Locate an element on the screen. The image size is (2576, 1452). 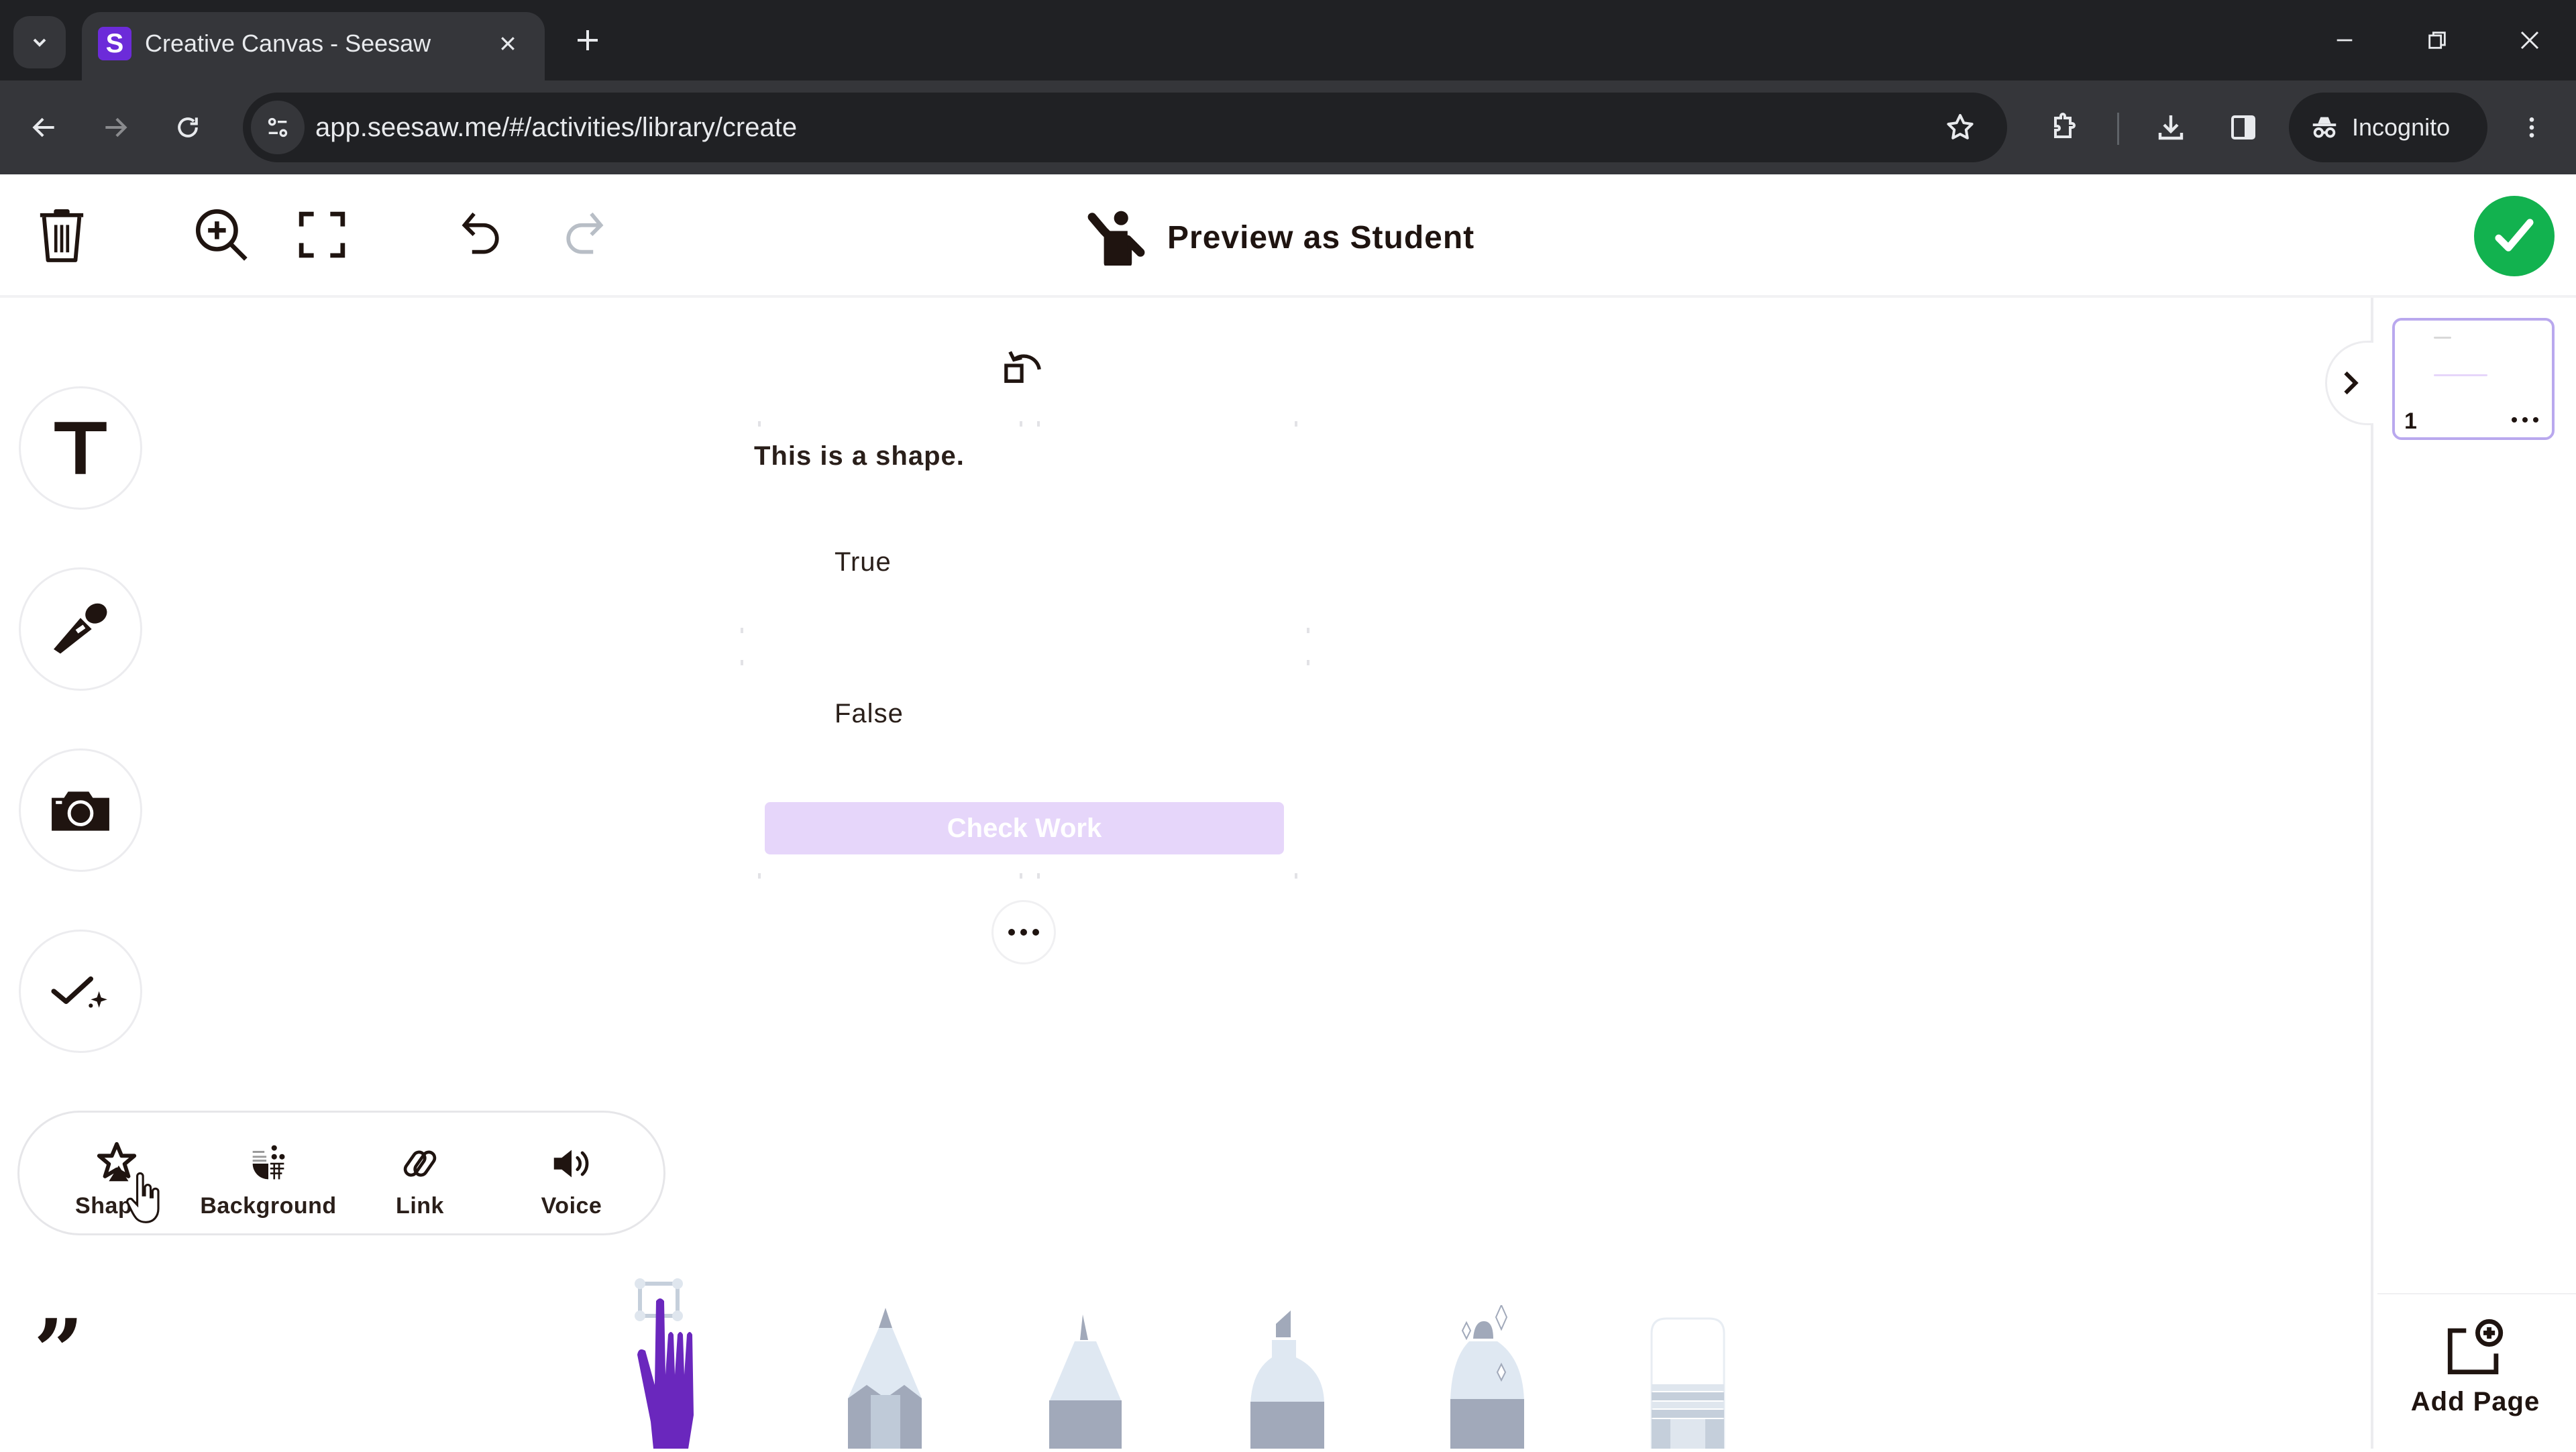
new-tab-button is located at coordinates (588, 40).